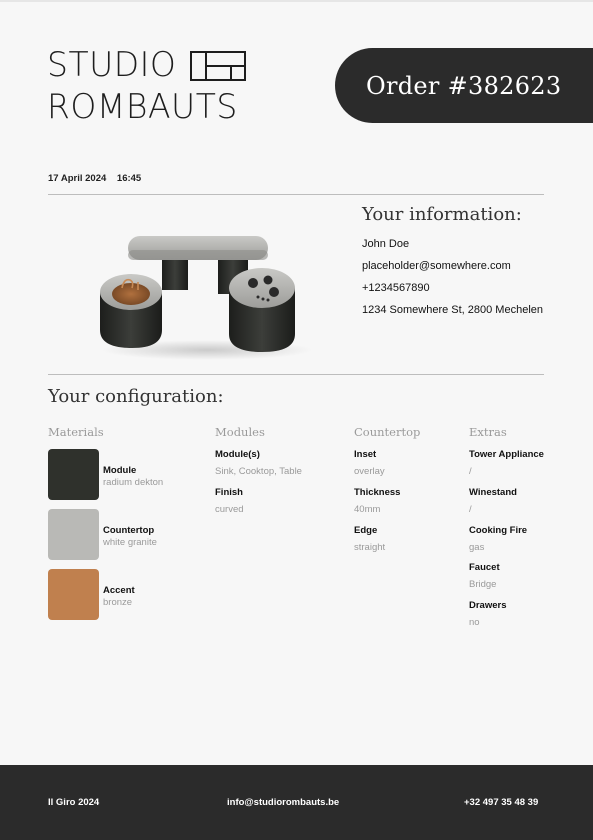 The height and width of the screenshot is (840, 593). What do you see at coordinates (370, 547) in the screenshot?
I see `field-value: straight` at bounding box center [370, 547].